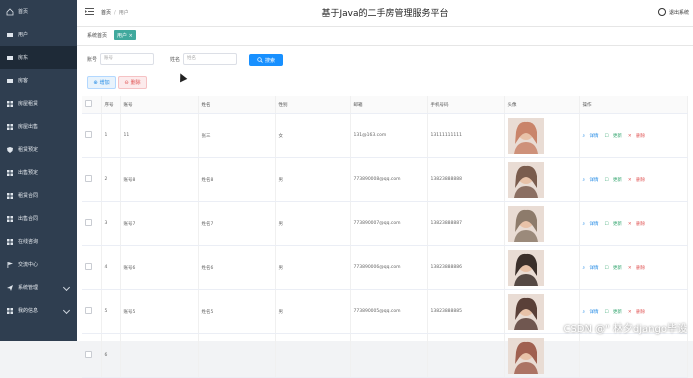  What do you see at coordinates (389, 135) in the screenshot?
I see `cell-email: 131@163.com` at bounding box center [389, 135].